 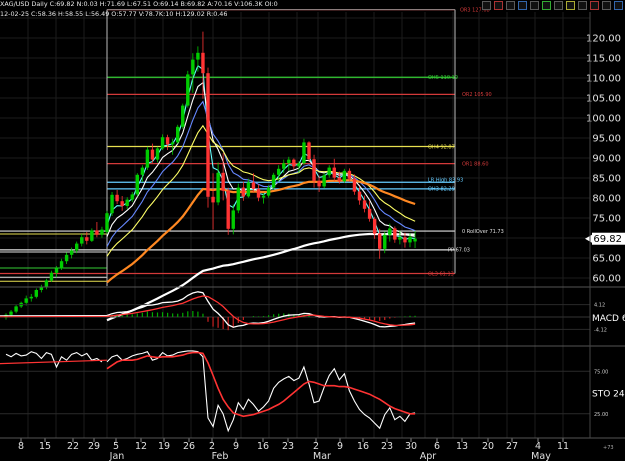 What do you see at coordinates (483, 232) in the screenshot?
I see `level-label-rollover: 0 RollOver 71.73` at bounding box center [483, 232].